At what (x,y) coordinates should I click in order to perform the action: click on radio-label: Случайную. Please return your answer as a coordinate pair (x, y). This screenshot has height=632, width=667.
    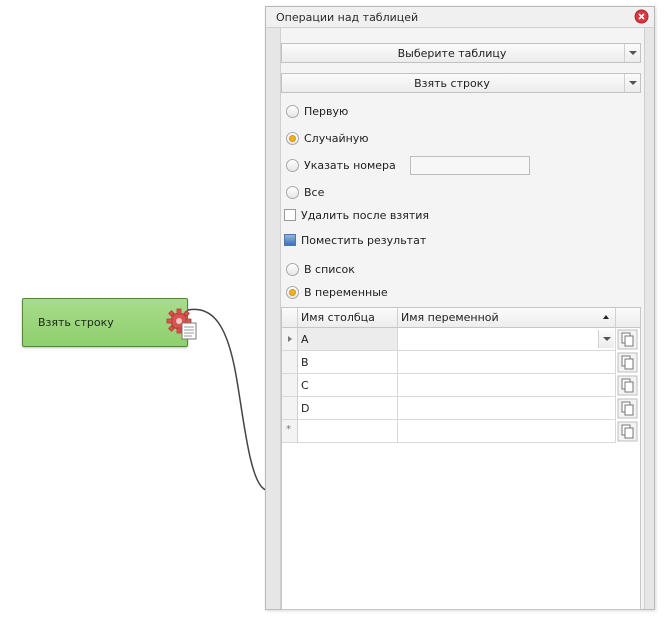
    Looking at the image, I should click on (336, 138).